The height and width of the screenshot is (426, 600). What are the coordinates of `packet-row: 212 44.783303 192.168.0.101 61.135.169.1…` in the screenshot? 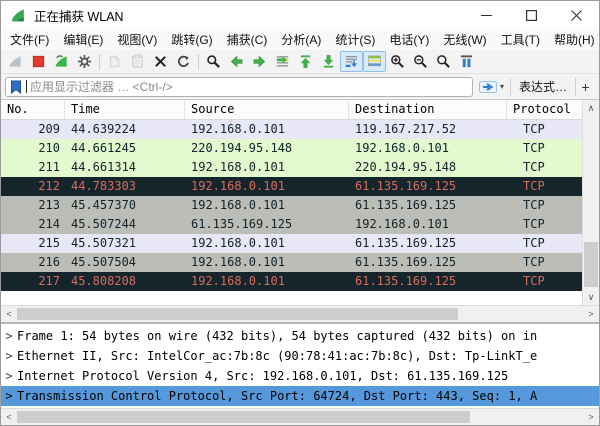 It's located at (291, 186).